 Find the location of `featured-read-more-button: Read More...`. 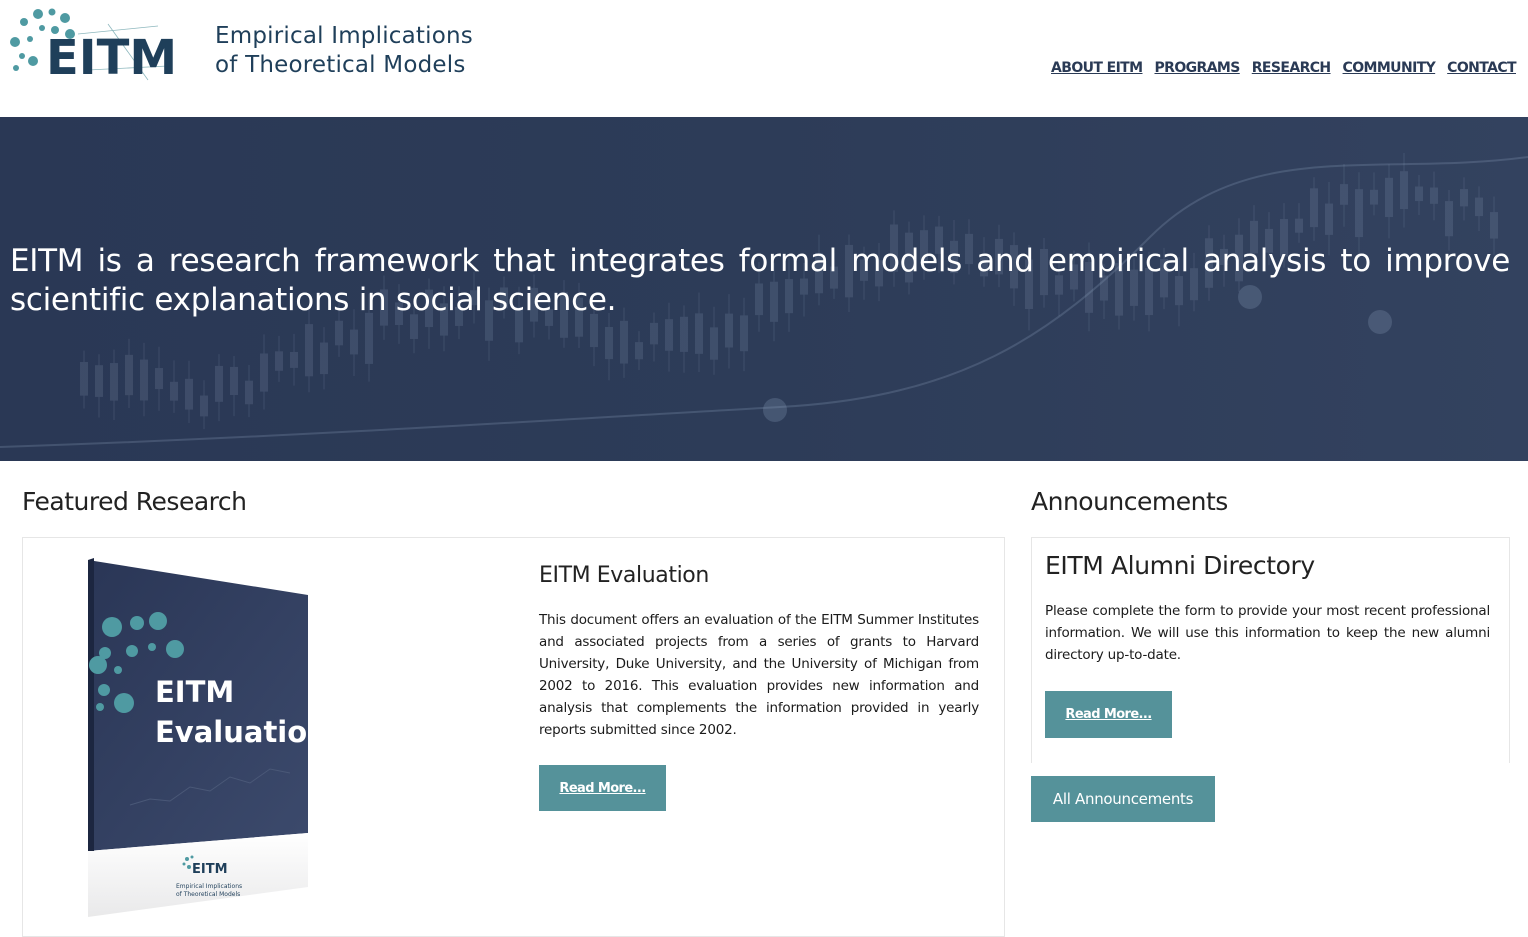

featured-read-more-button: Read More... is located at coordinates (602, 788).